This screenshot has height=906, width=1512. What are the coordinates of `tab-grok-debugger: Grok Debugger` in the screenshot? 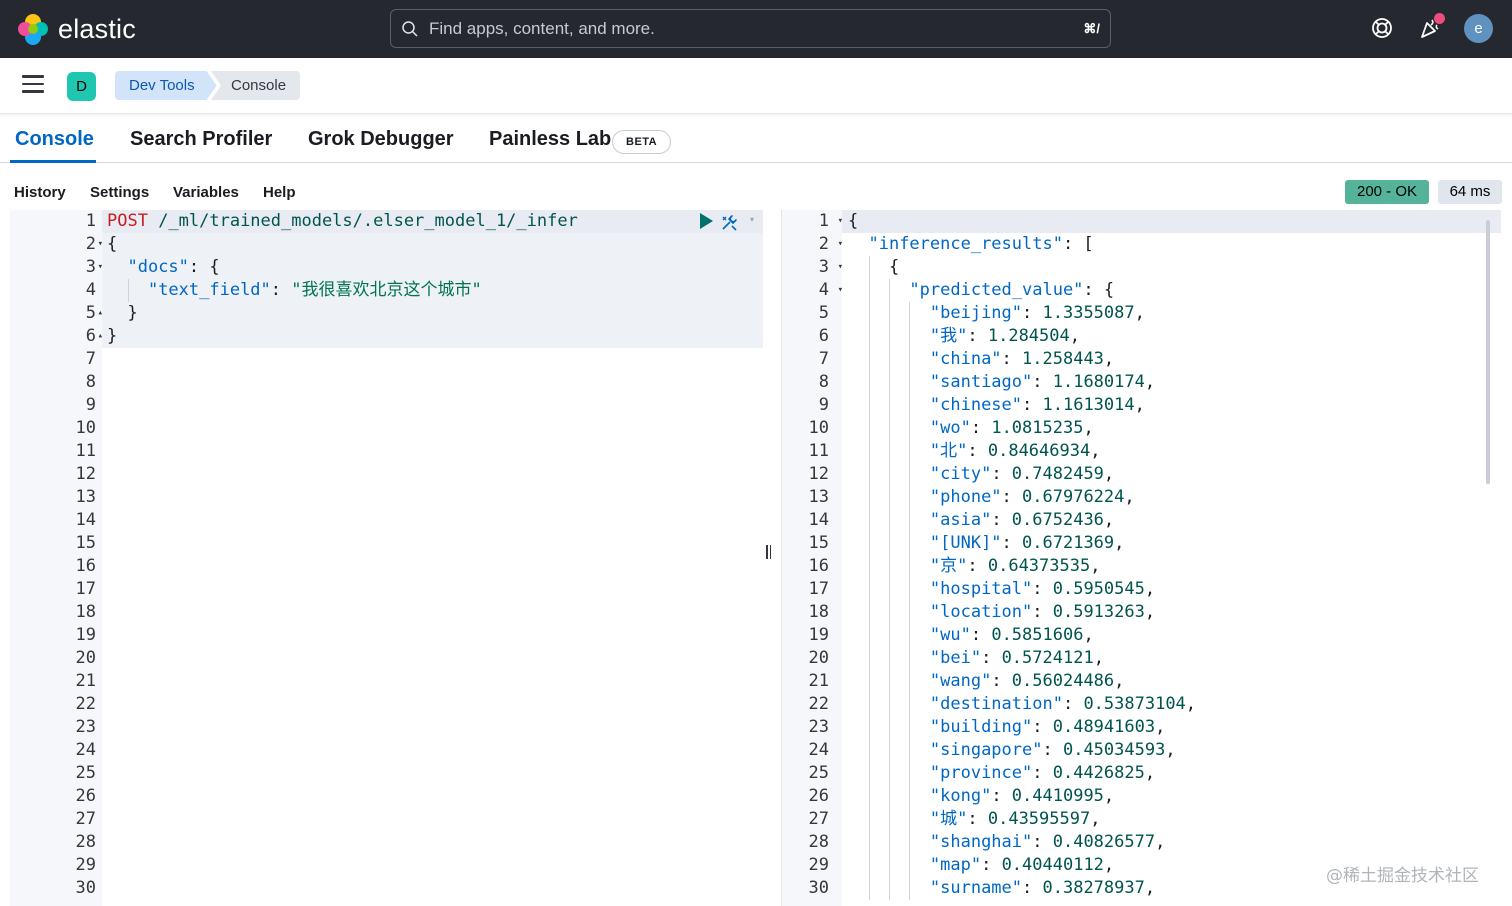 It's located at (381, 139).